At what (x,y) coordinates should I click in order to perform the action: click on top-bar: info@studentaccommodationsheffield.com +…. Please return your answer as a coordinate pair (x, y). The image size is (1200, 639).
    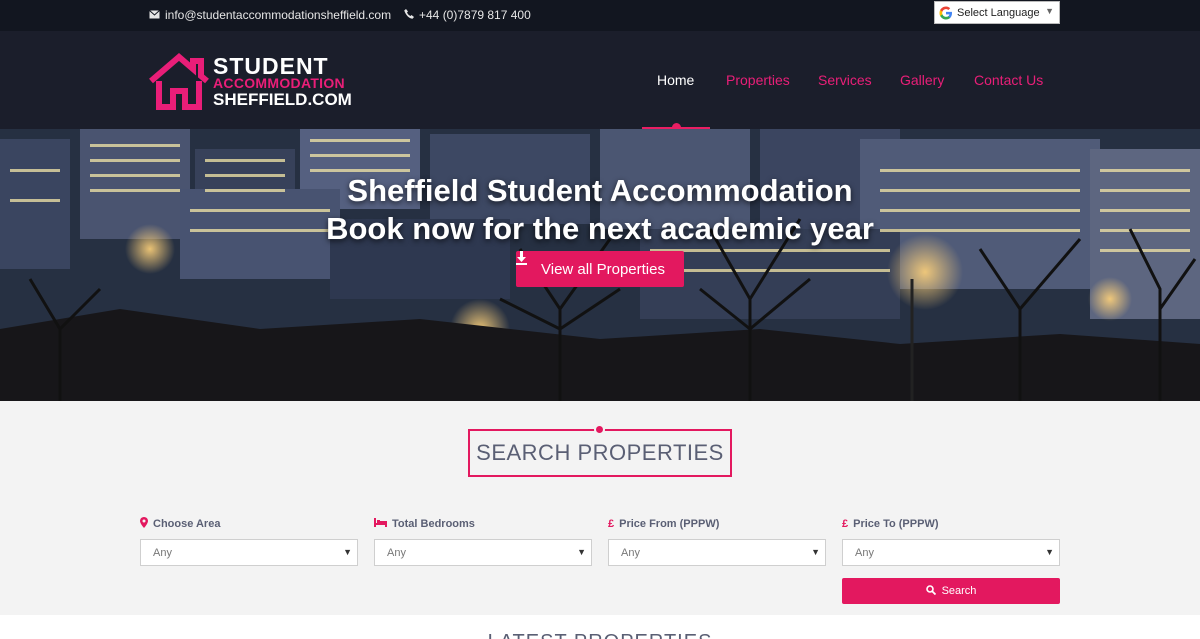
    Looking at the image, I should click on (600, 15).